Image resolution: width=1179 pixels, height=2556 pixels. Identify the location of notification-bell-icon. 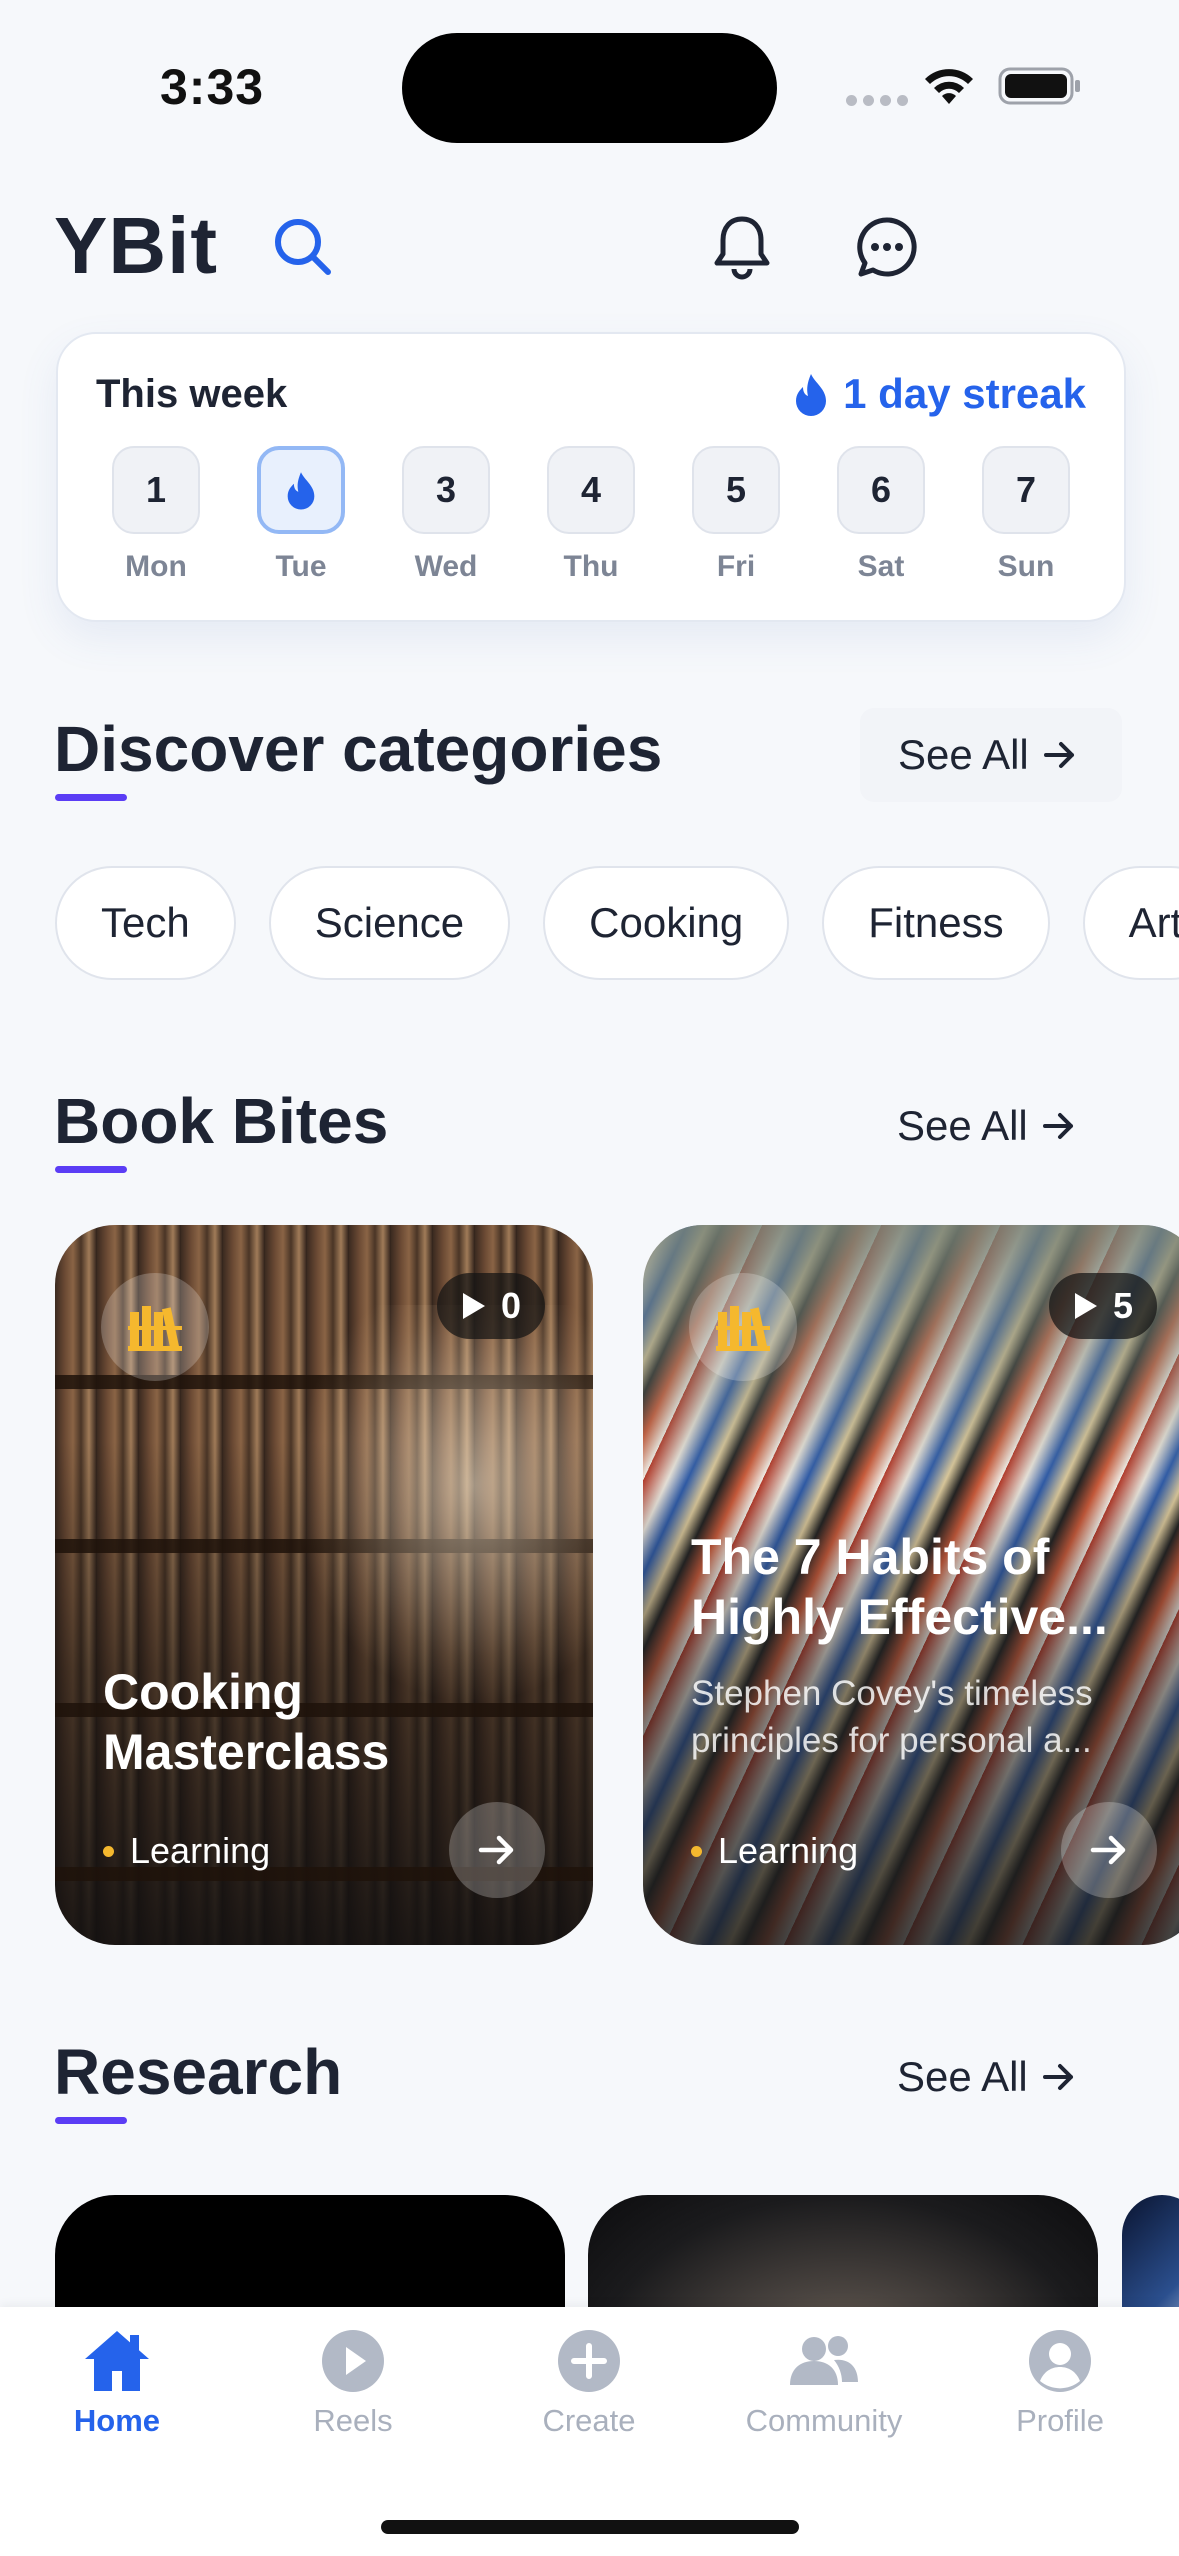
(742, 248).